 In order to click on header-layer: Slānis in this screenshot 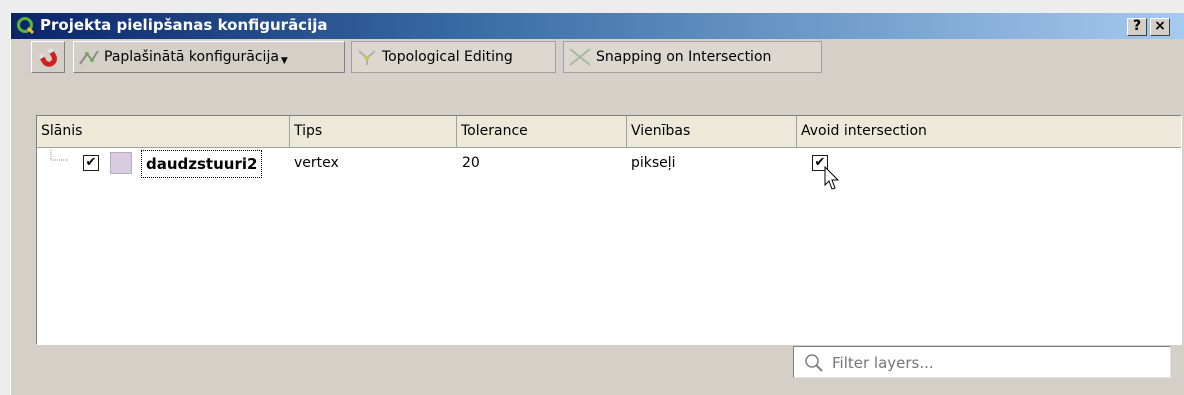, I will do `click(163, 132)`.